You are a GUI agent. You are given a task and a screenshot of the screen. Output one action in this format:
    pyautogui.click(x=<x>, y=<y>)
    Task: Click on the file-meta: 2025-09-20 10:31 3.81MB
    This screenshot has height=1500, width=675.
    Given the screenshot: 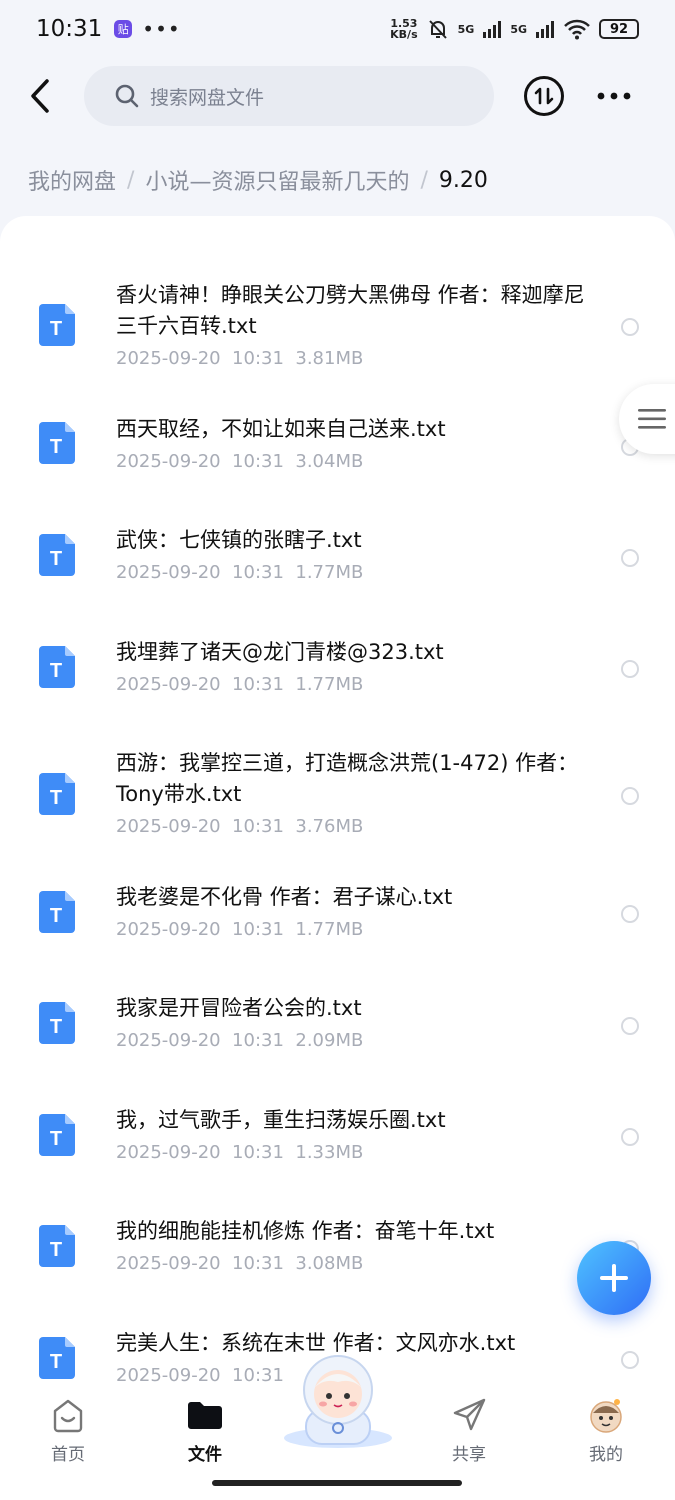 What is the action you would take?
    pyautogui.click(x=240, y=358)
    